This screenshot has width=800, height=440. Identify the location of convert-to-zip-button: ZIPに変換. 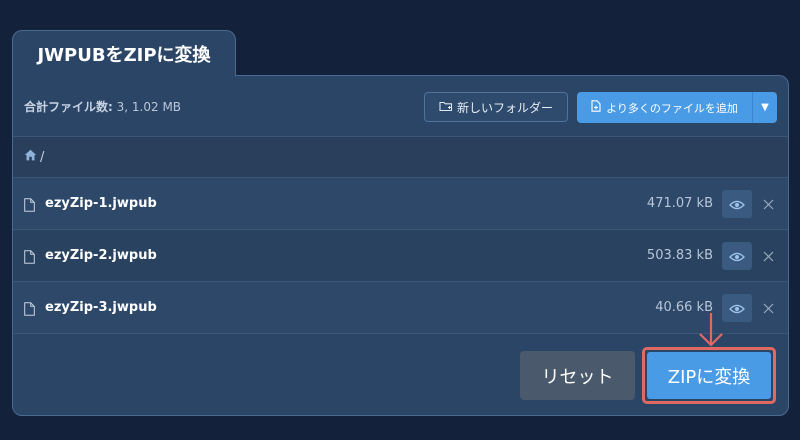
(709, 375).